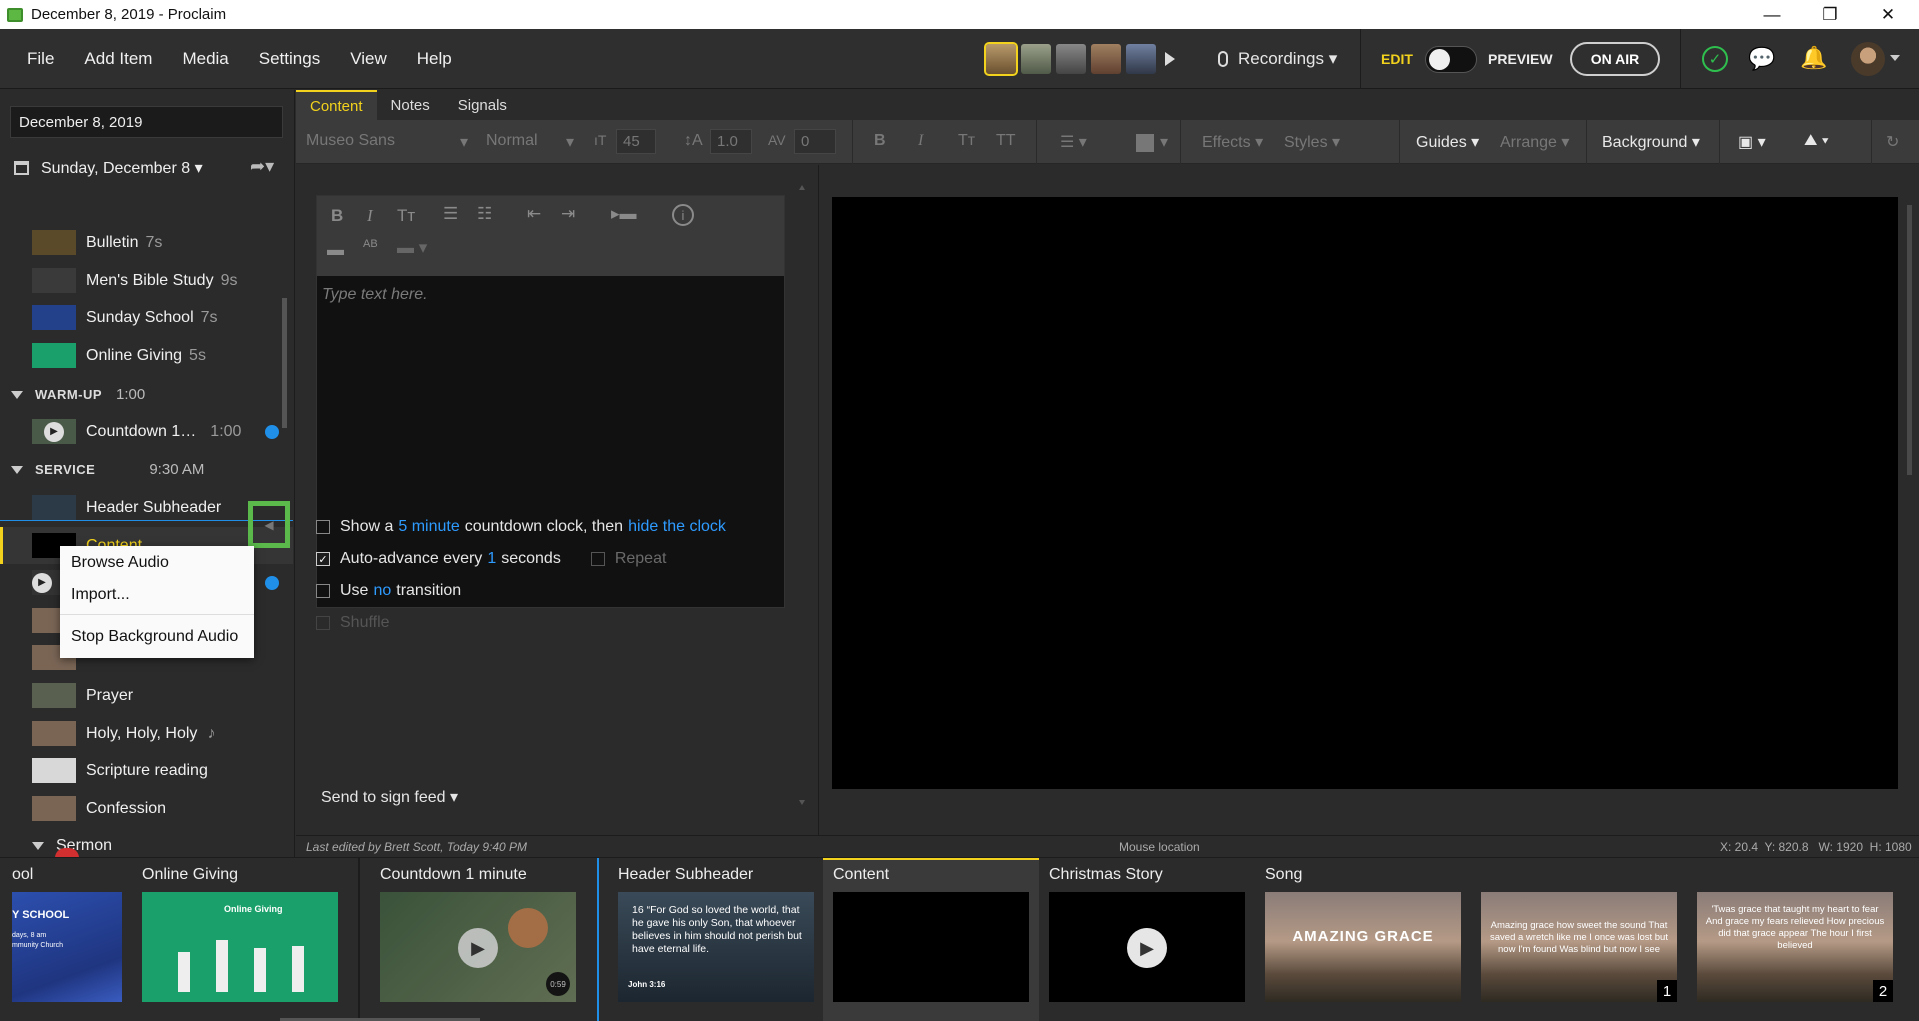 This screenshot has width=1919, height=1021. I want to click on canvas-scrollbar, so click(1909, 485).